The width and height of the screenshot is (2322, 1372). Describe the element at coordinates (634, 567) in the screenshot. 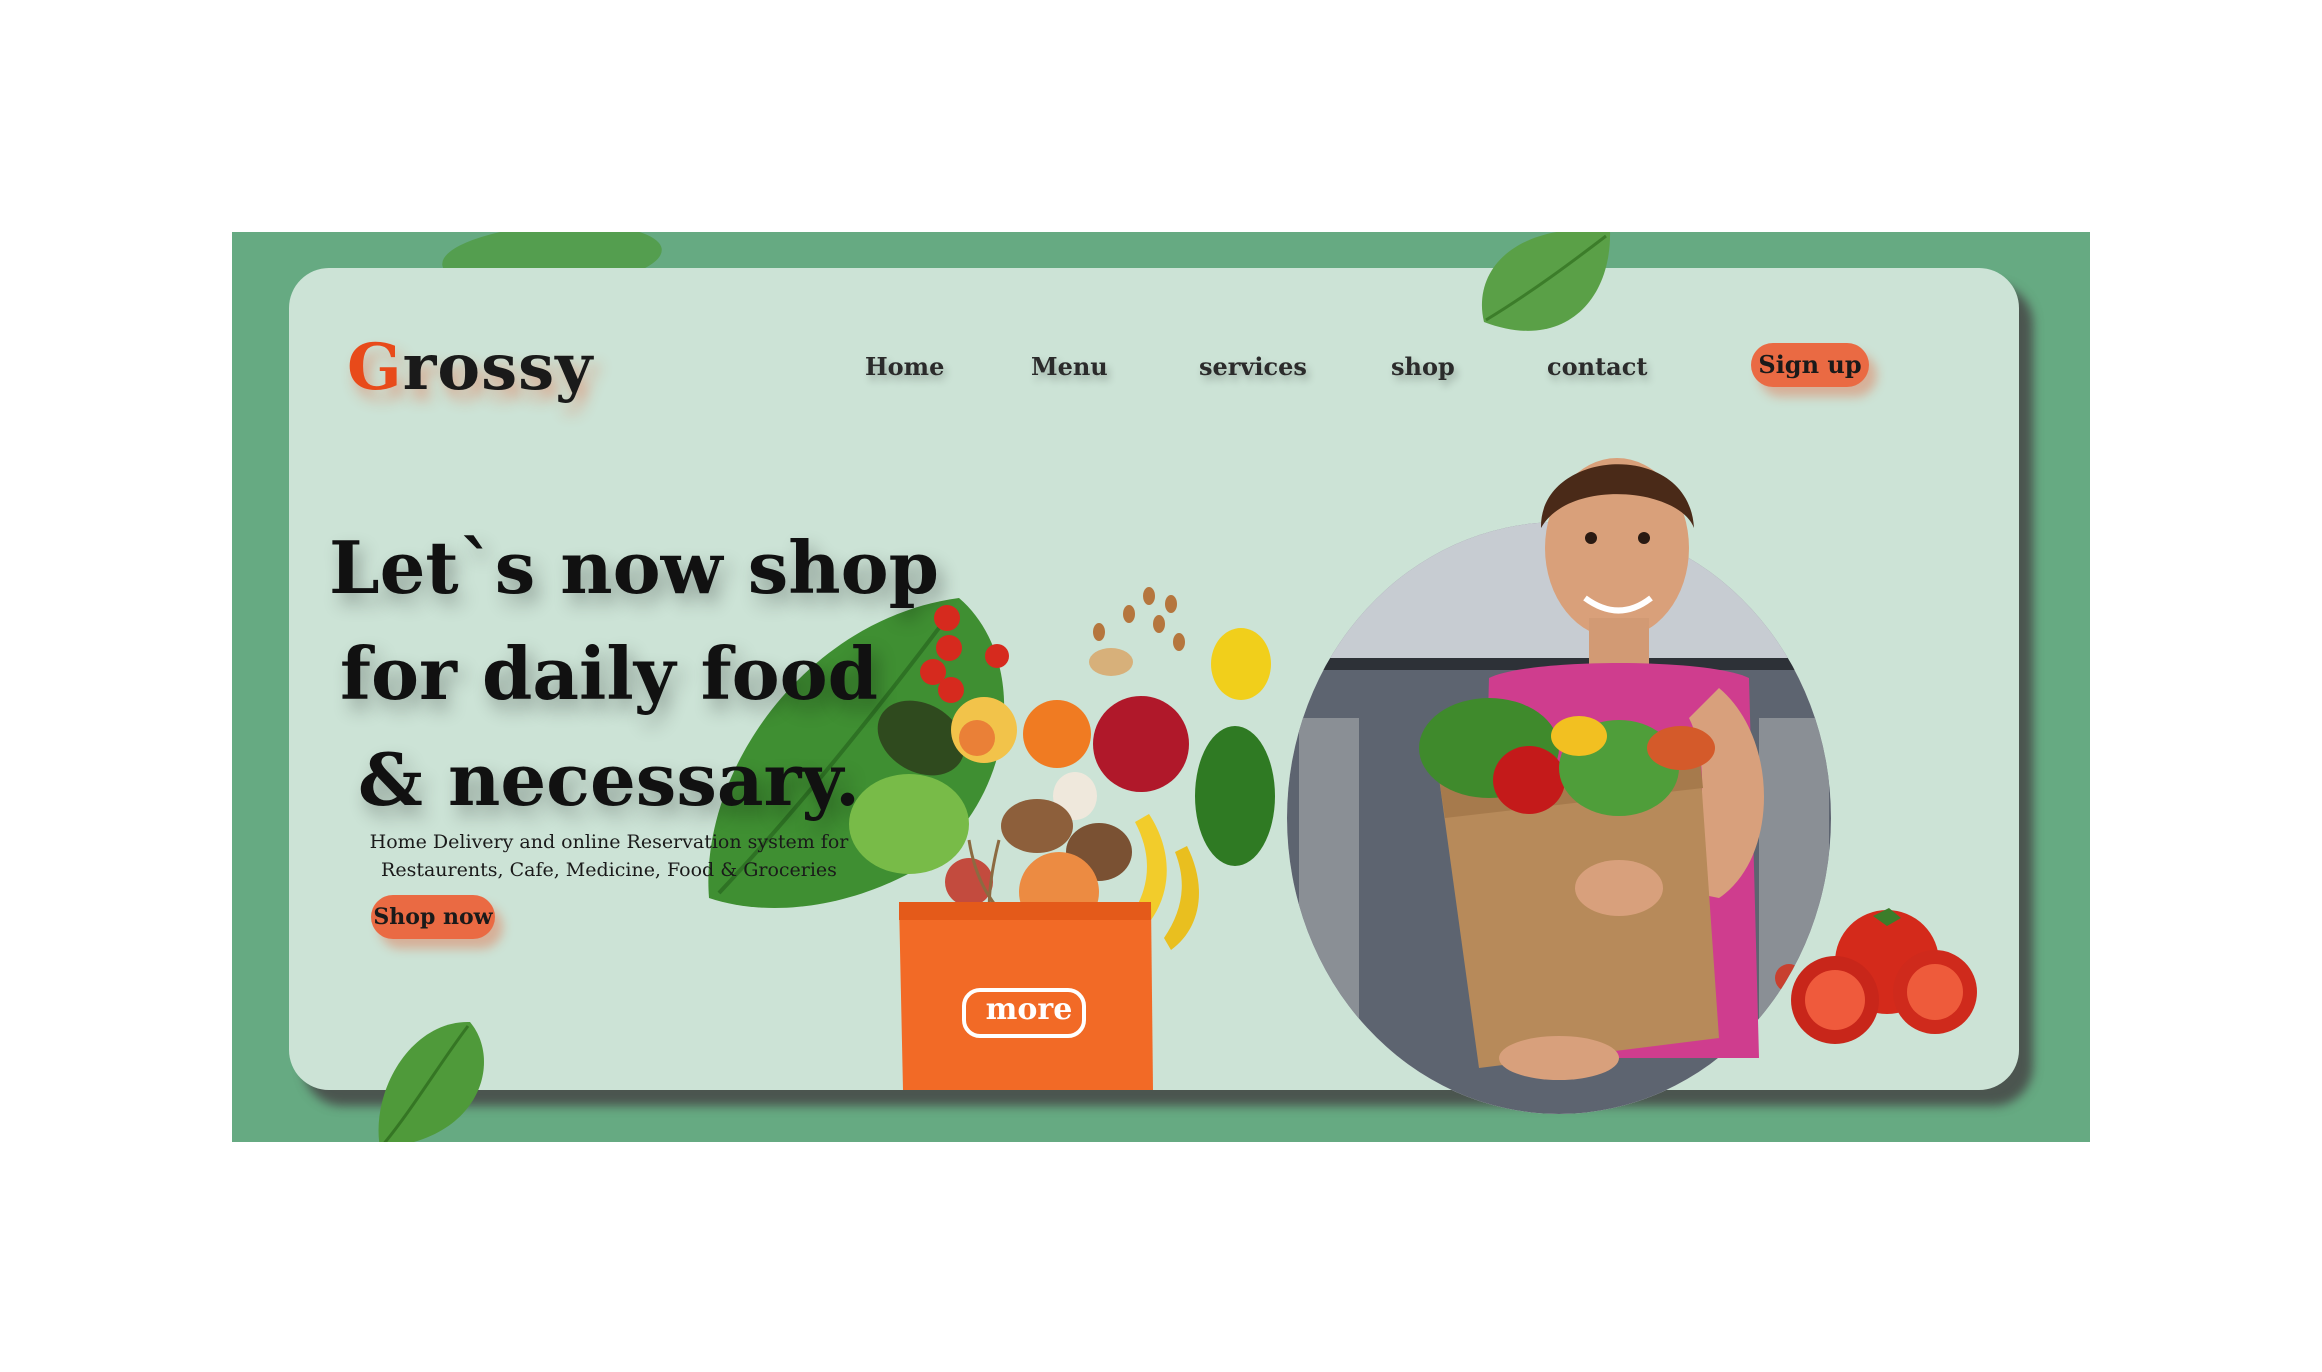

I see `headline-line-1: Let`s now shop` at that location.